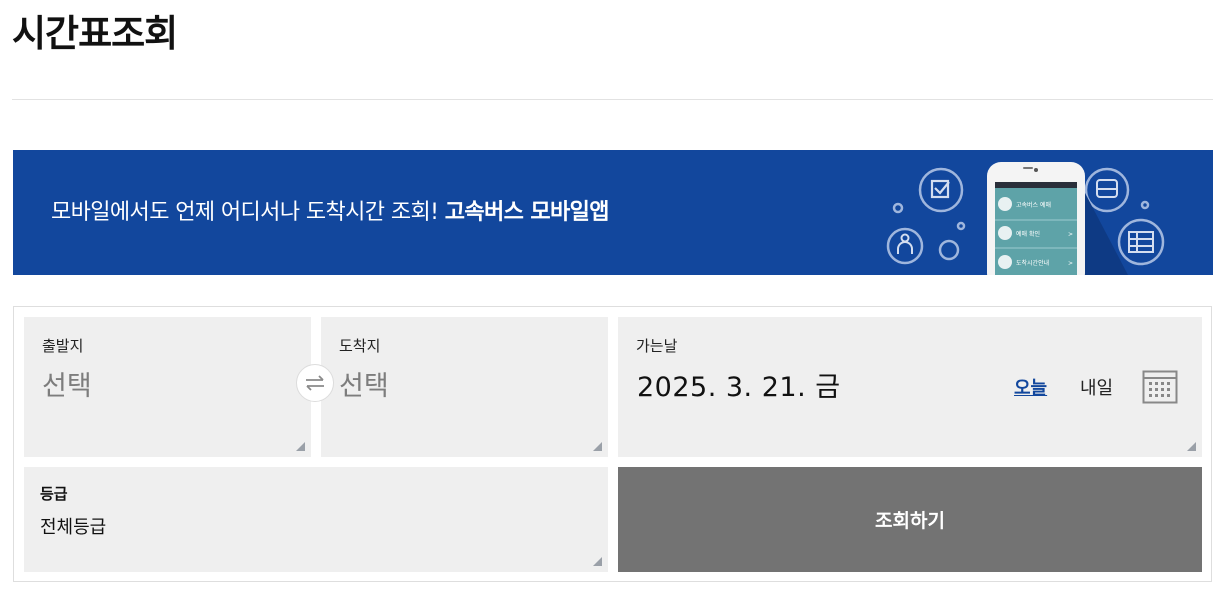 The width and height of the screenshot is (1228, 589). Describe the element at coordinates (245, 212) in the screenshot. I see `banner-message: 모바일에서도 언제 어디서나 도착시간 조회!` at that location.